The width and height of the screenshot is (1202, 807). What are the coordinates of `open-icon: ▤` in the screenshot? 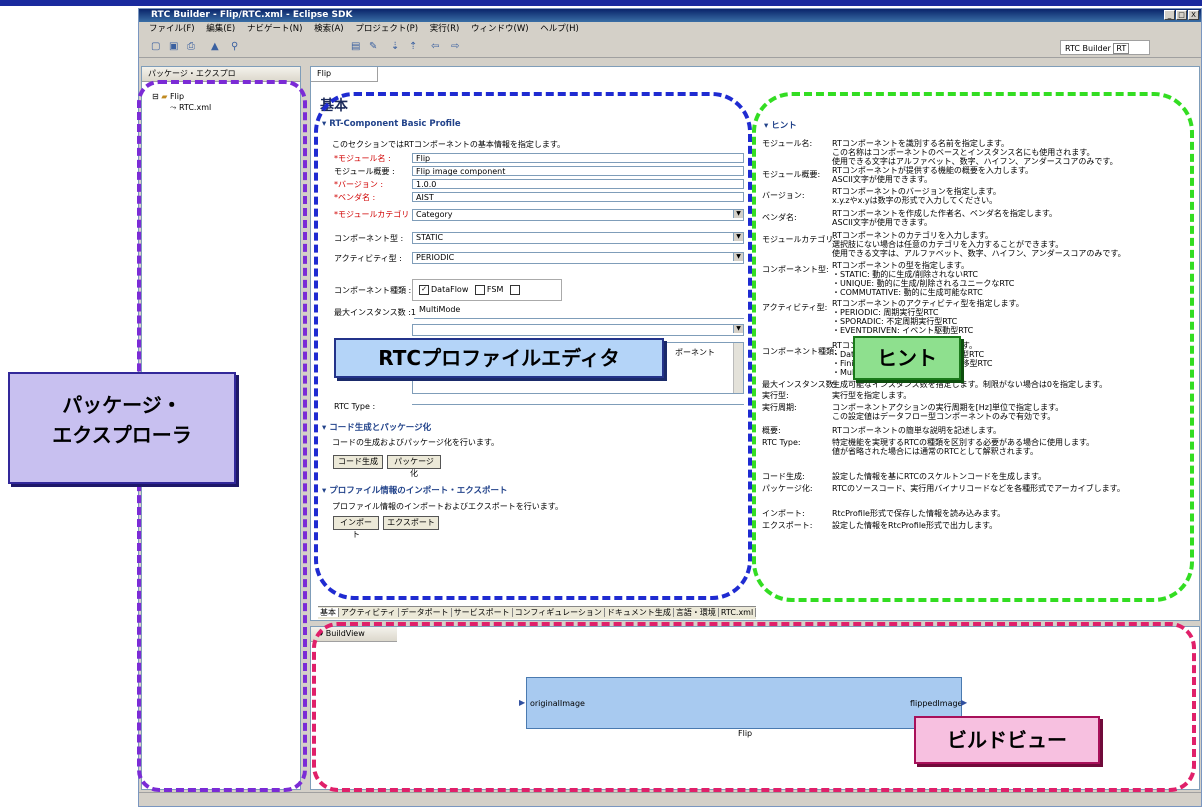 It's located at (355, 46).